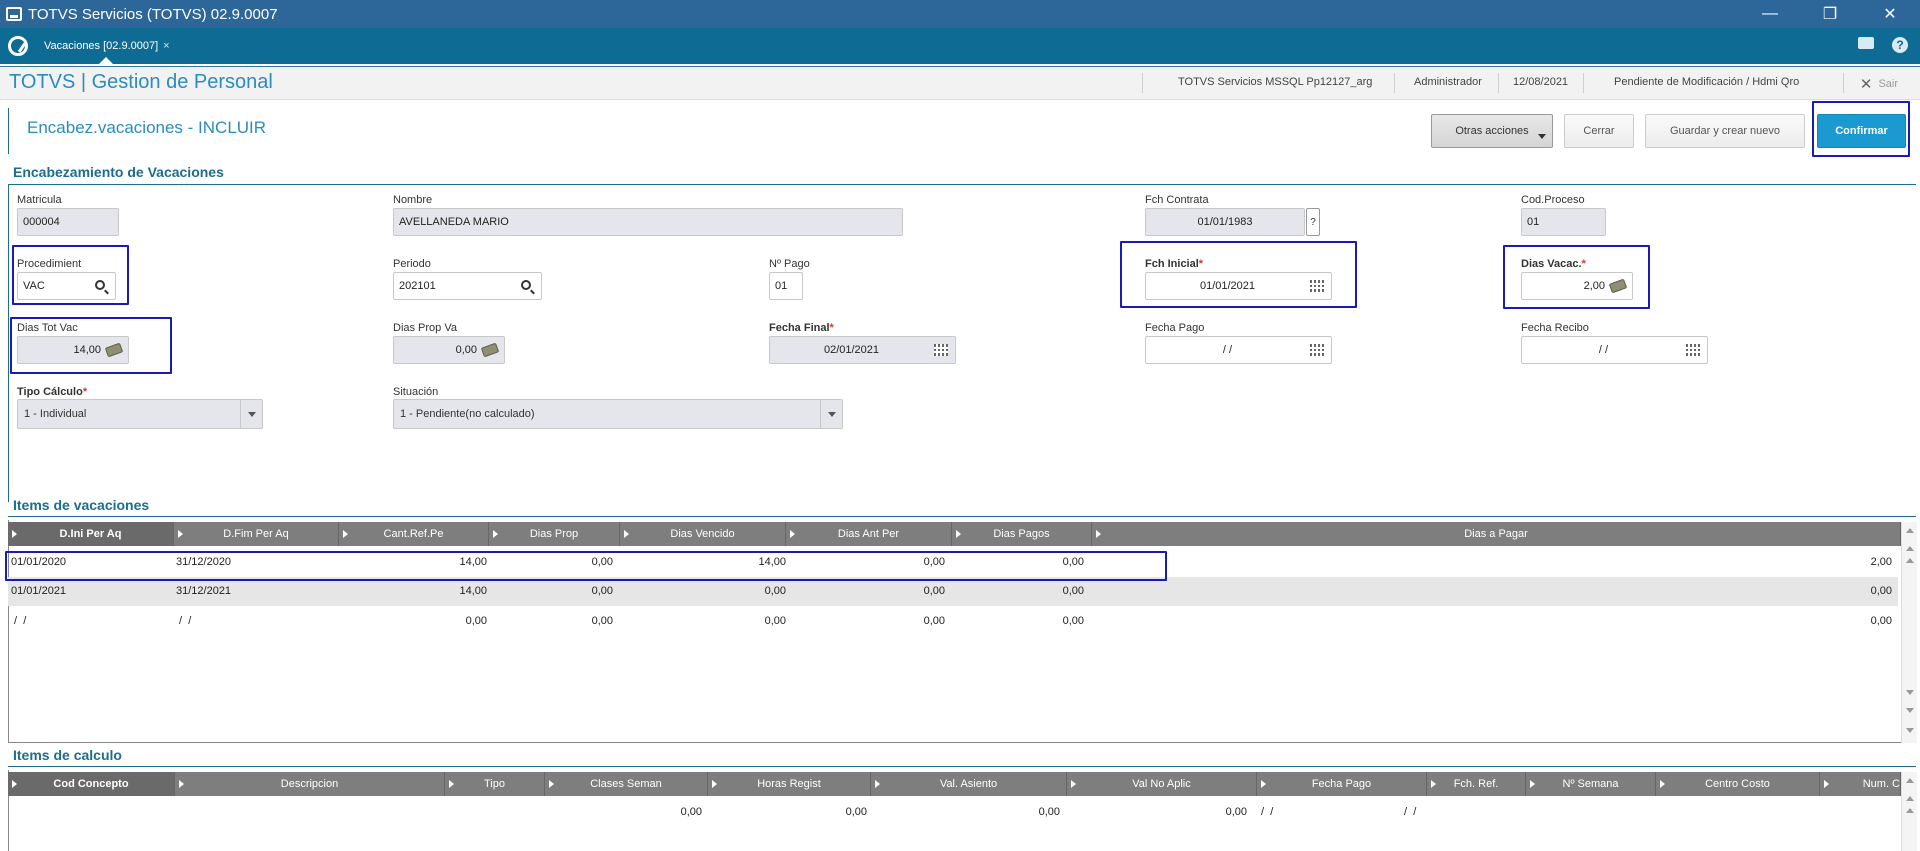 Image resolution: width=1920 pixels, height=851 pixels. I want to click on situacion-select: 1 - Pendiente(no calculado), so click(618, 414).